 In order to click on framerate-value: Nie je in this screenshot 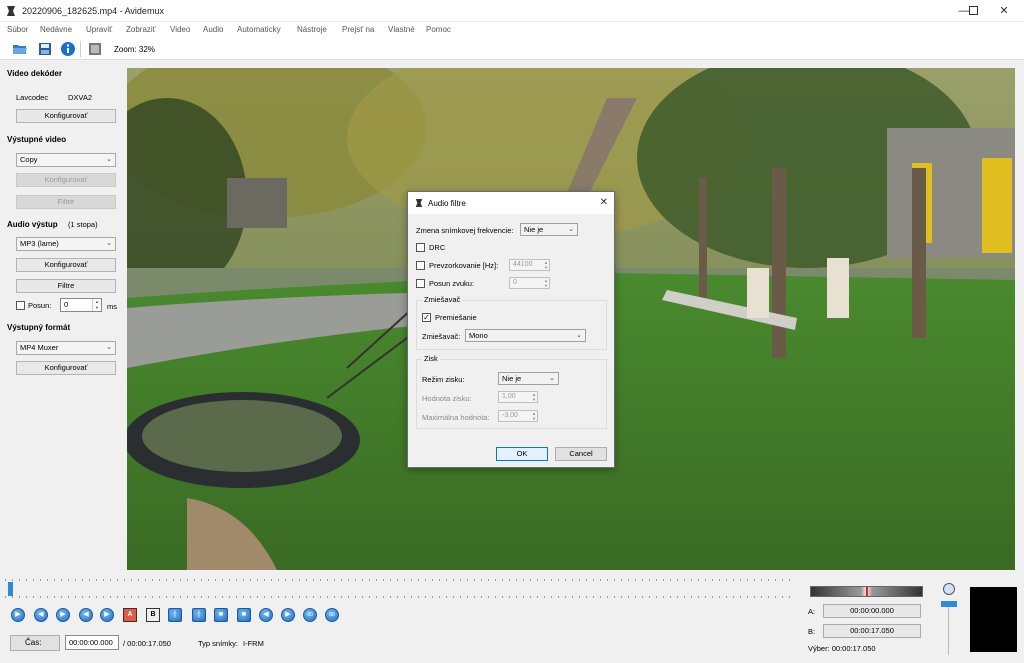, I will do `click(534, 229)`.